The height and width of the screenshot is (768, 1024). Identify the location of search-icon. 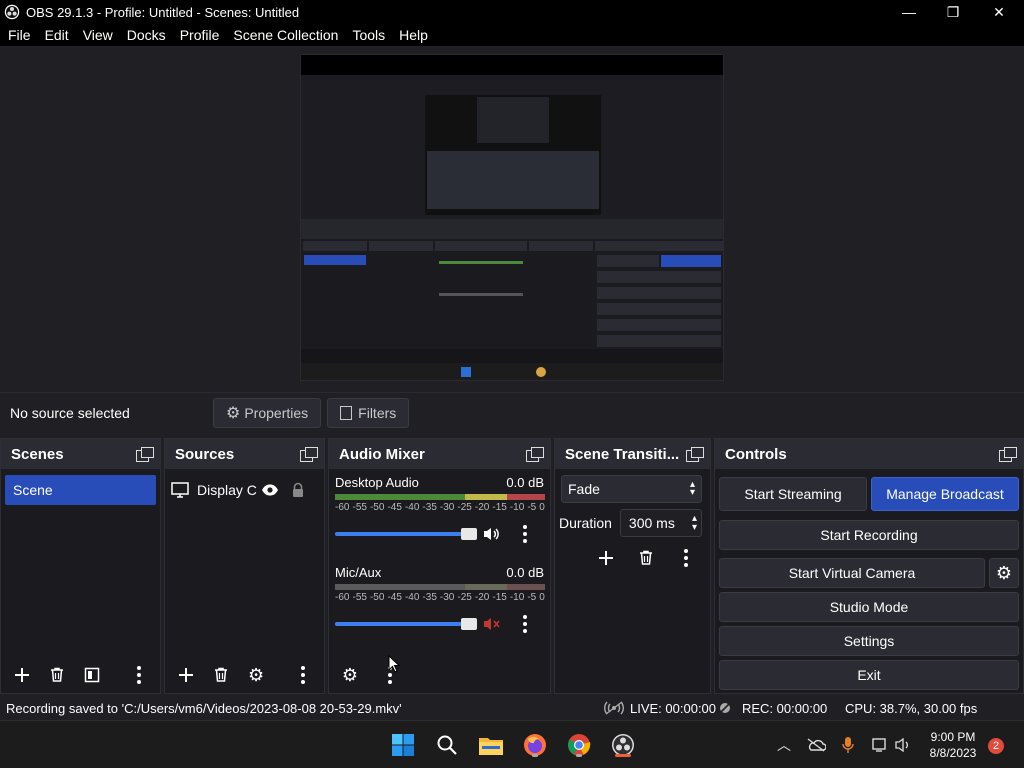
(447, 745).